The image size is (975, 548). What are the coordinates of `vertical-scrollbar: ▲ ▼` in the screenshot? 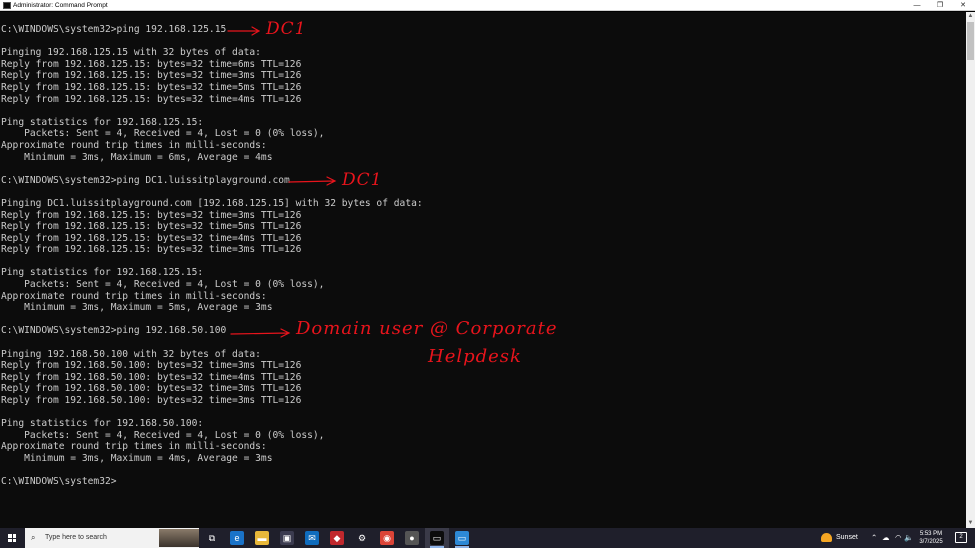 It's located at (970, 270).